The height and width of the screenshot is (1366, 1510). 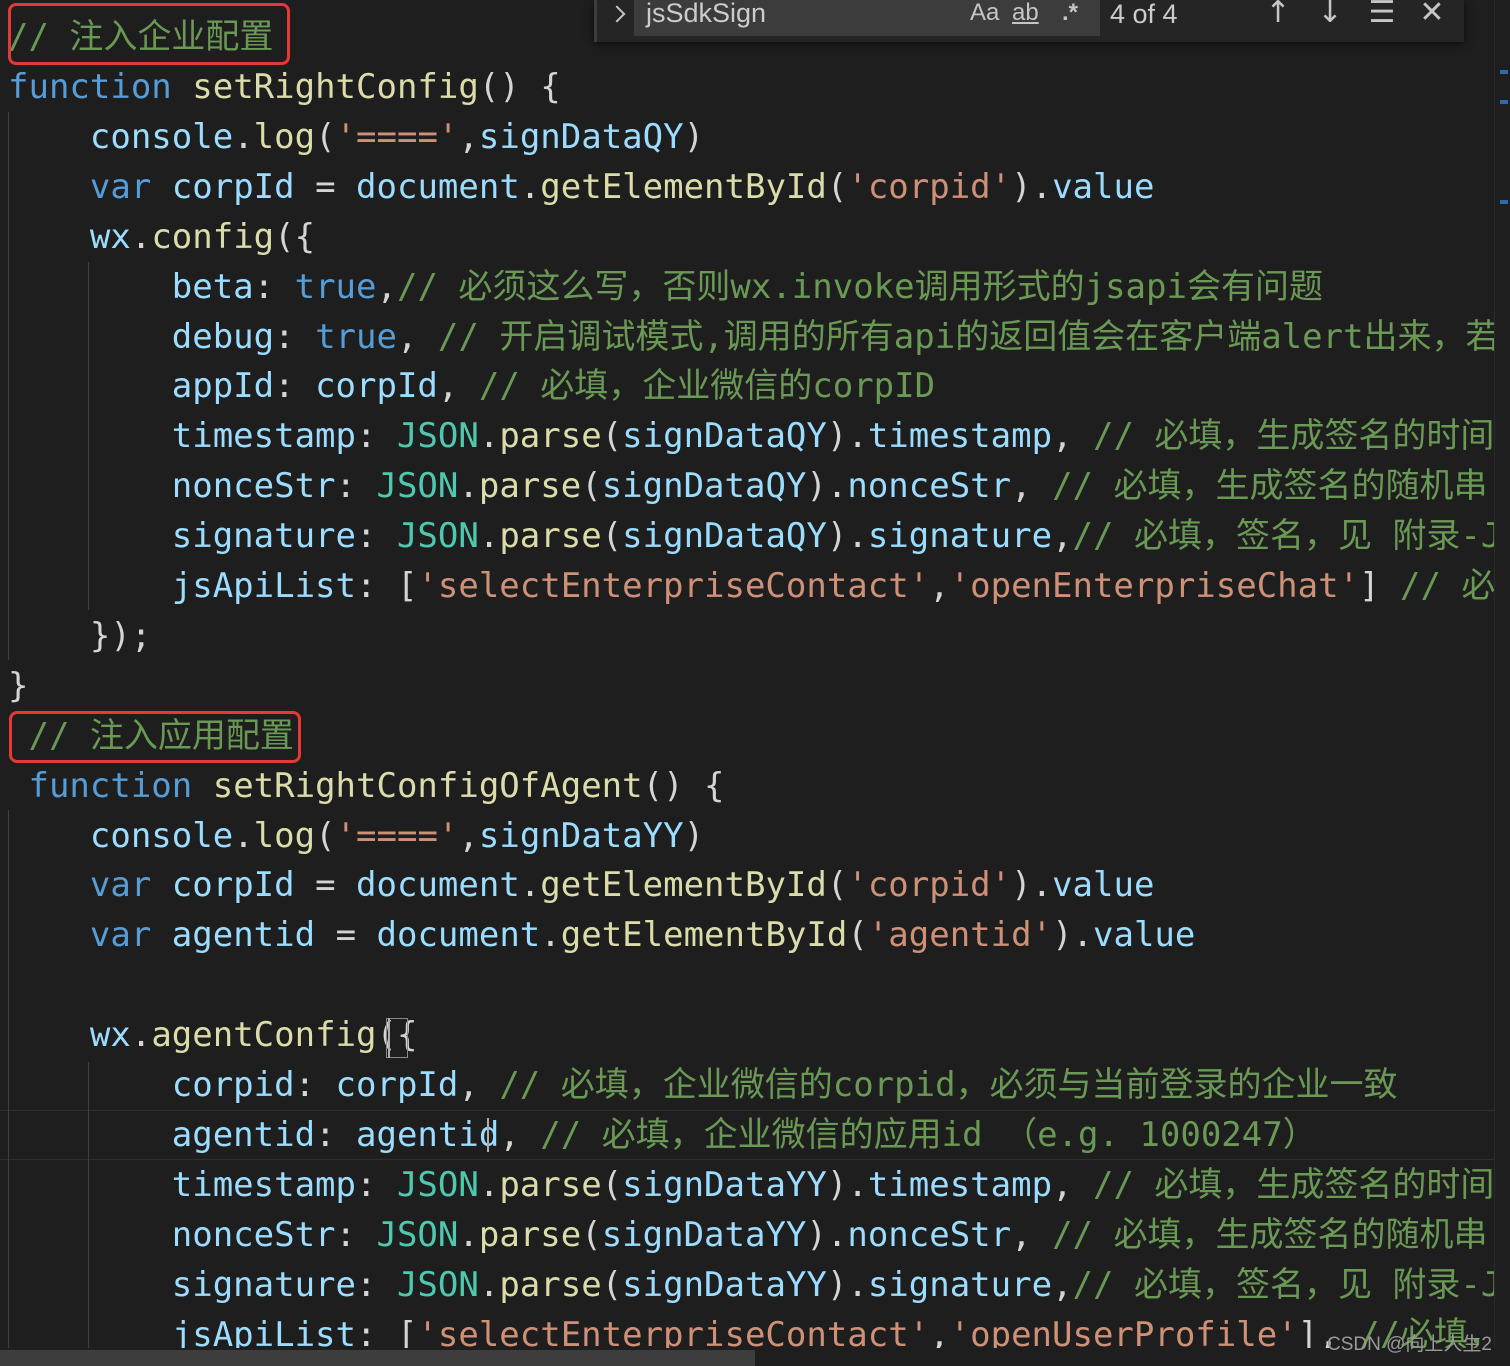 I want to click on code-token: log, so click(x=284, y=136).